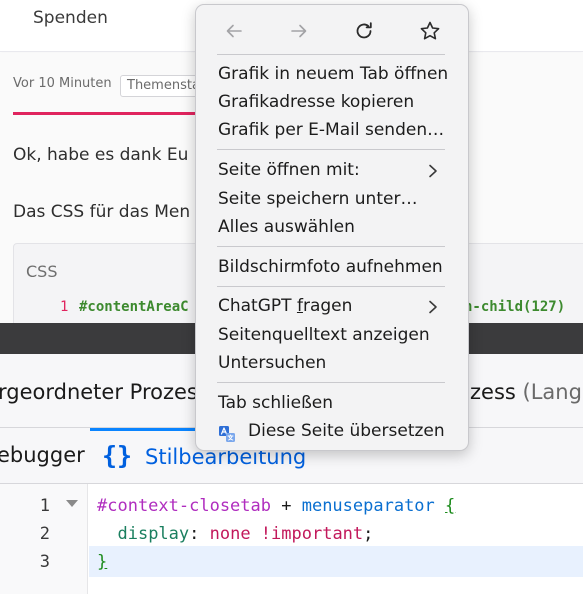 The image size is (583, 594). What do you see at coordinates (286, 227) in the screenshot?
I see `menu-item-select-all: Alles auswählen` at bounding box center [286, 227].